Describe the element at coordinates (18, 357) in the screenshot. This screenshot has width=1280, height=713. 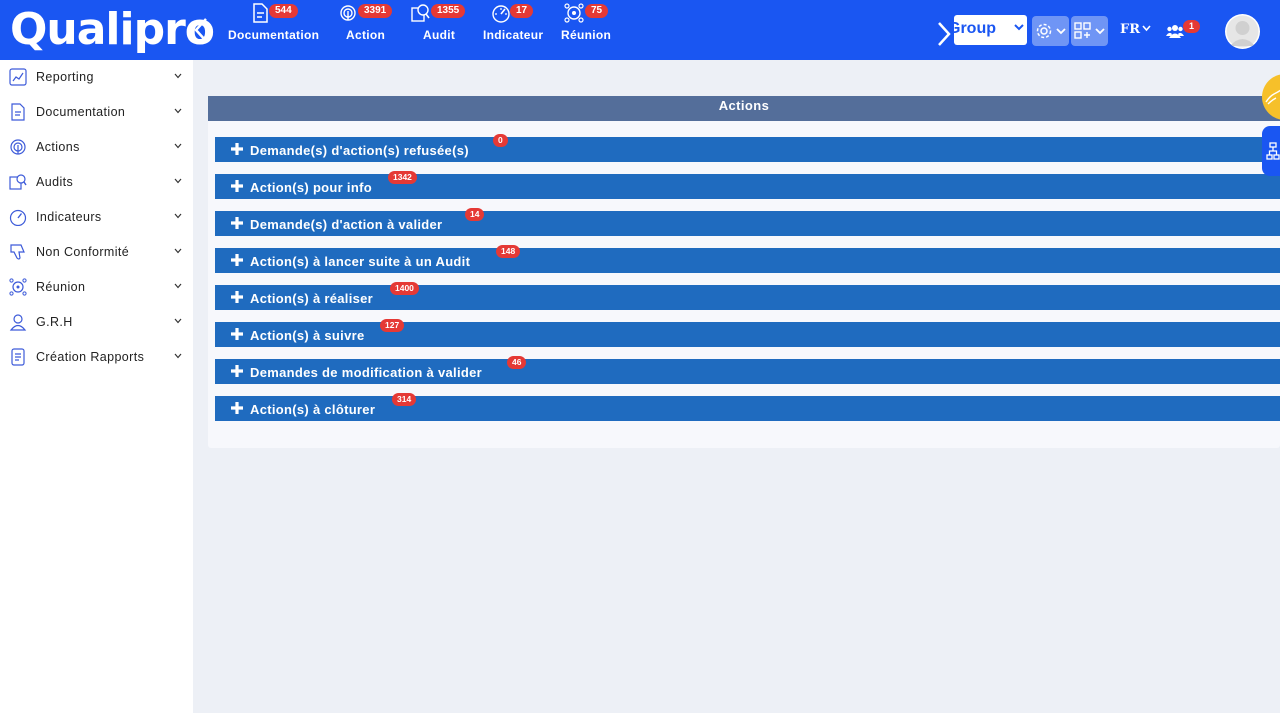
I see `report-icon` at that location.